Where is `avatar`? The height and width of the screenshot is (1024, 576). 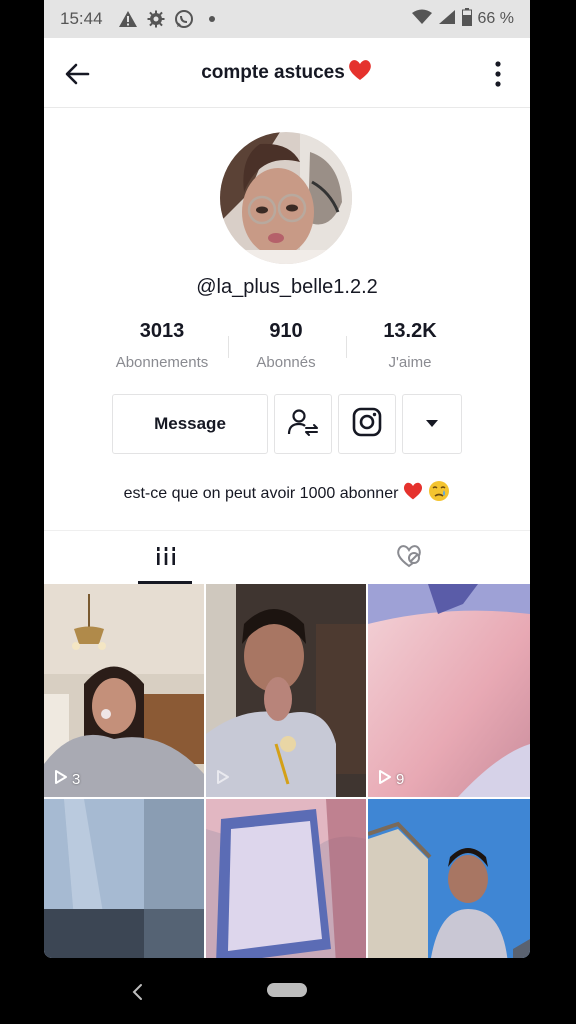 avatar is located at coordinates (286, 198).